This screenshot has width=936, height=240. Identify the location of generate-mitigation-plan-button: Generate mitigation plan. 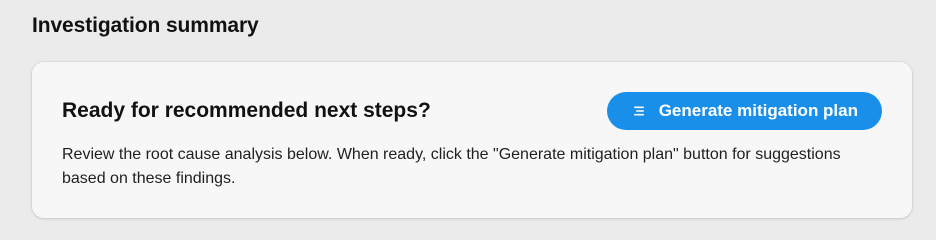
(744, 111).